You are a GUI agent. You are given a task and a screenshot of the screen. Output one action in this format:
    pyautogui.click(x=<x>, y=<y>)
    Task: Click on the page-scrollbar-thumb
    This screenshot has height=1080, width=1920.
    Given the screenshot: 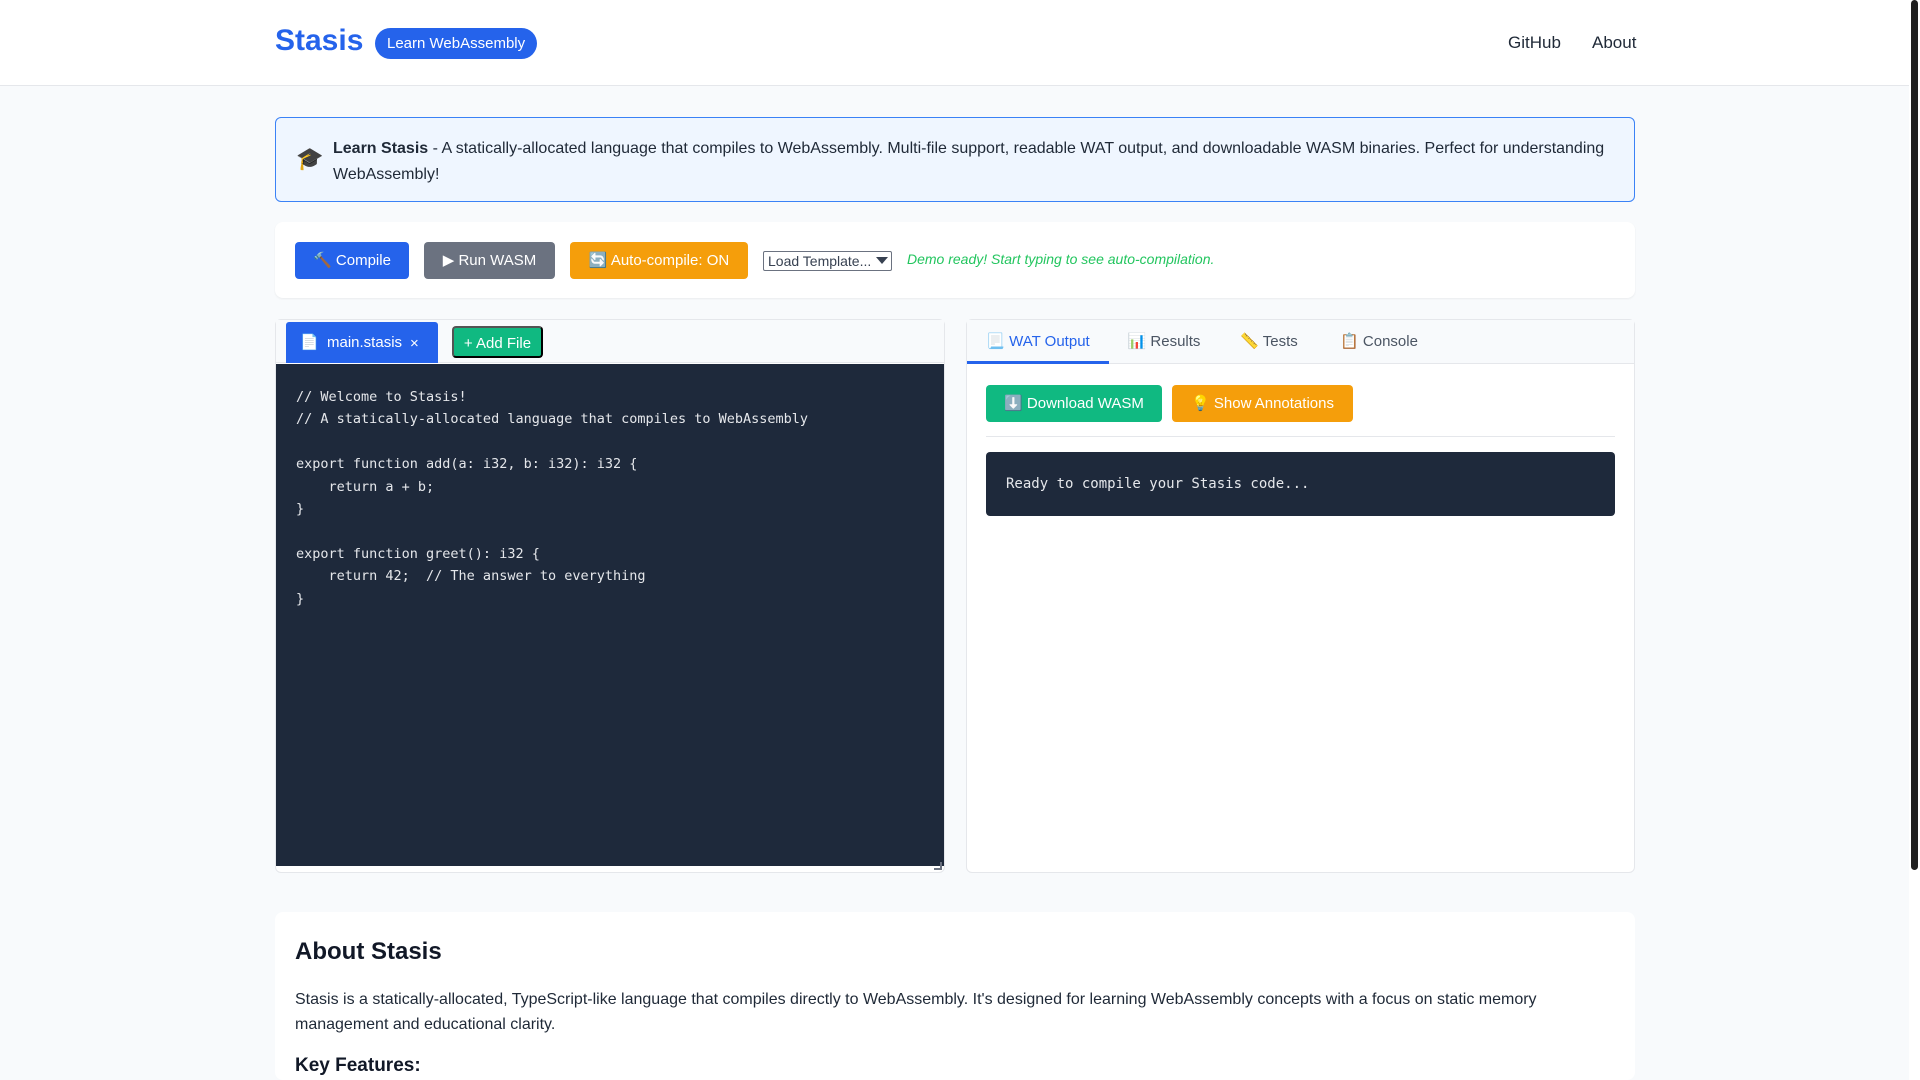 What is the action you would take?
    pyautogui.click(x=1914, y=435)
    